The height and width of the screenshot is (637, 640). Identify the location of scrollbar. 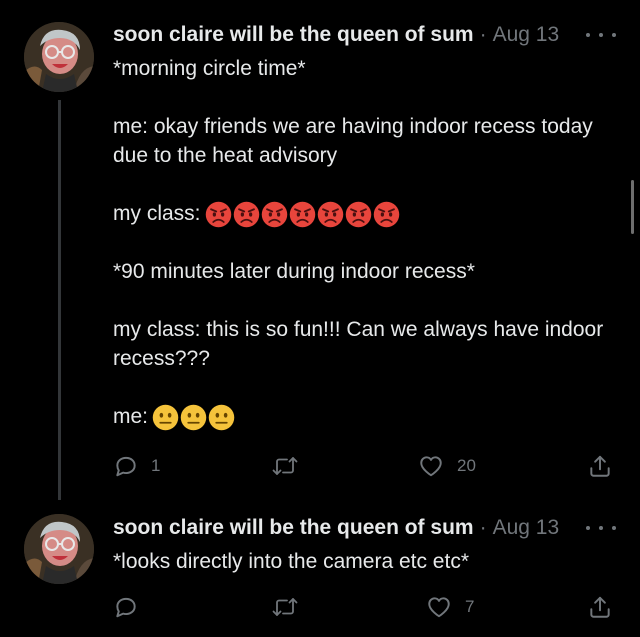
(632, 207).